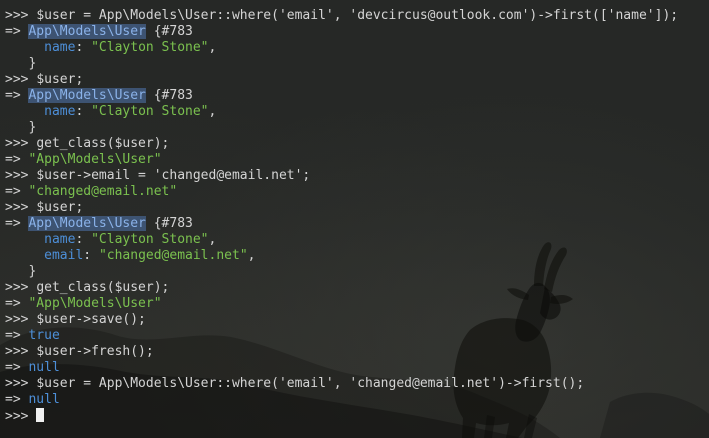  I want to click on terminal-text-segment: $user->email = 'changed@email.net';, so click(173, 175).